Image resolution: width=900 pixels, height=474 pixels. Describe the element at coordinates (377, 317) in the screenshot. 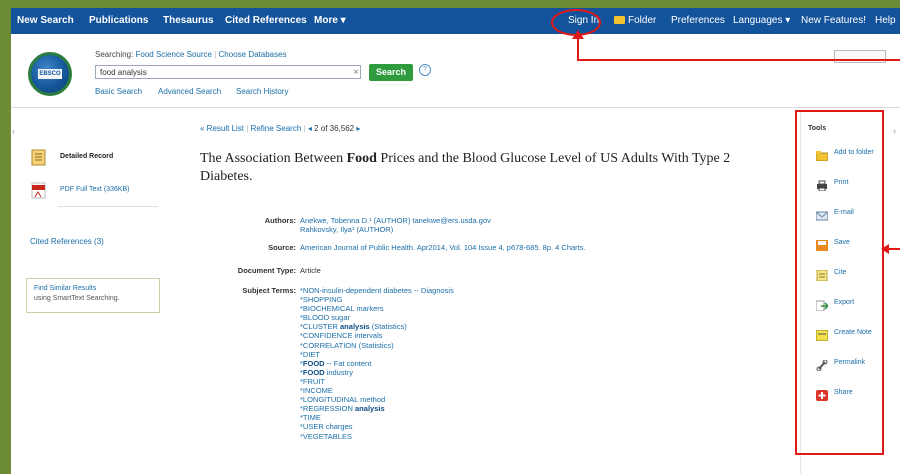

I see `subject-term-link: *BLOOD sugar` at that location.